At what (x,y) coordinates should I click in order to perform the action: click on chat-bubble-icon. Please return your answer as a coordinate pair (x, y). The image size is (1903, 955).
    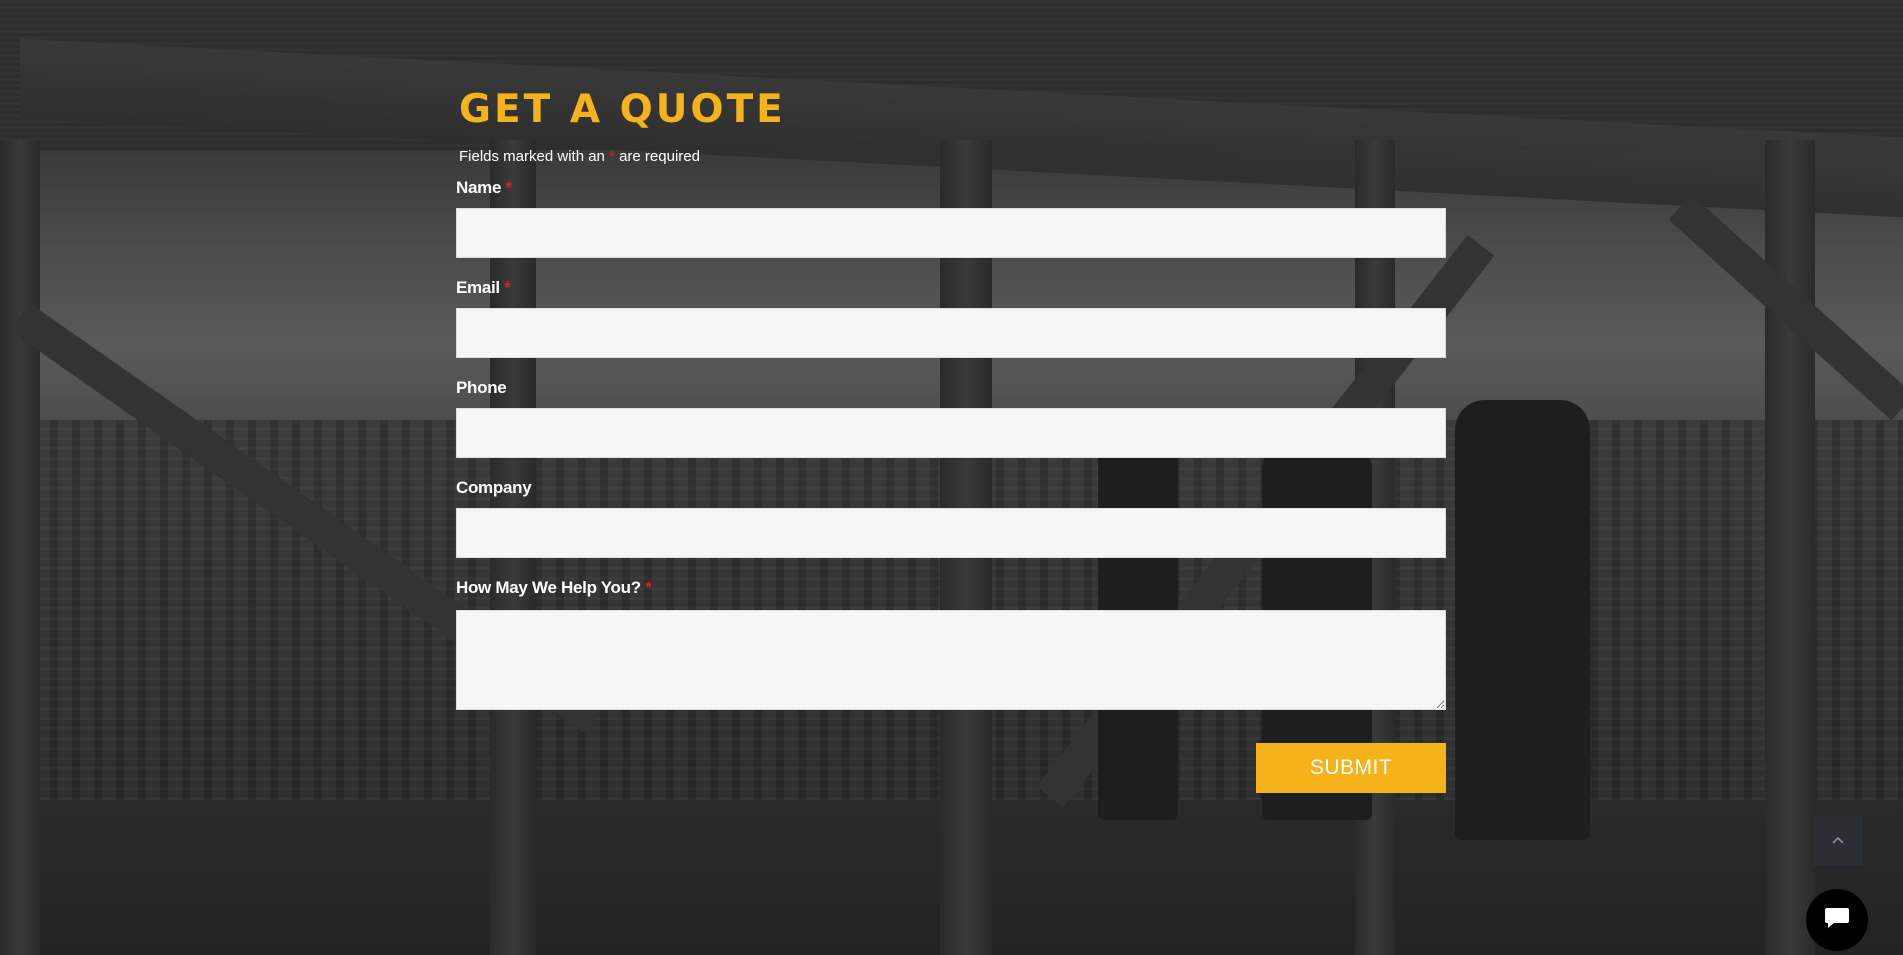
    Looking at the image, I should click on (1837, 920).